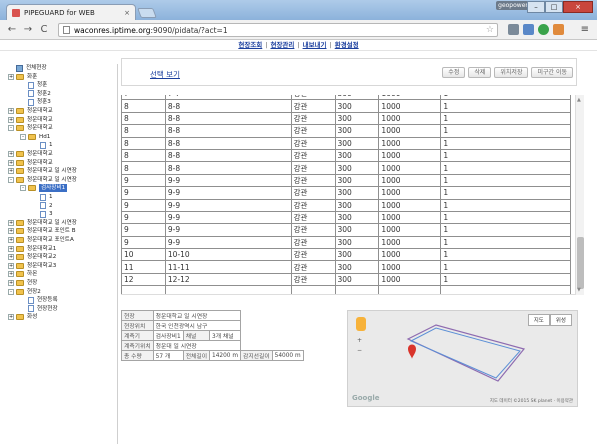 The height and width of the screenshot is (446, 597). I want to click on tree-node: - 현장2, so click(24, 292).